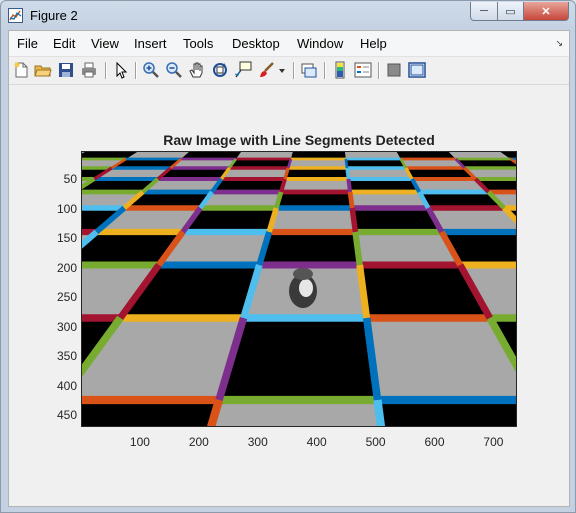 The image size is (576, 513). What do you see at coordinates (150, 43) in the screenshot?
I see `menu-insert: Insert` at bounding box center [150, 43].